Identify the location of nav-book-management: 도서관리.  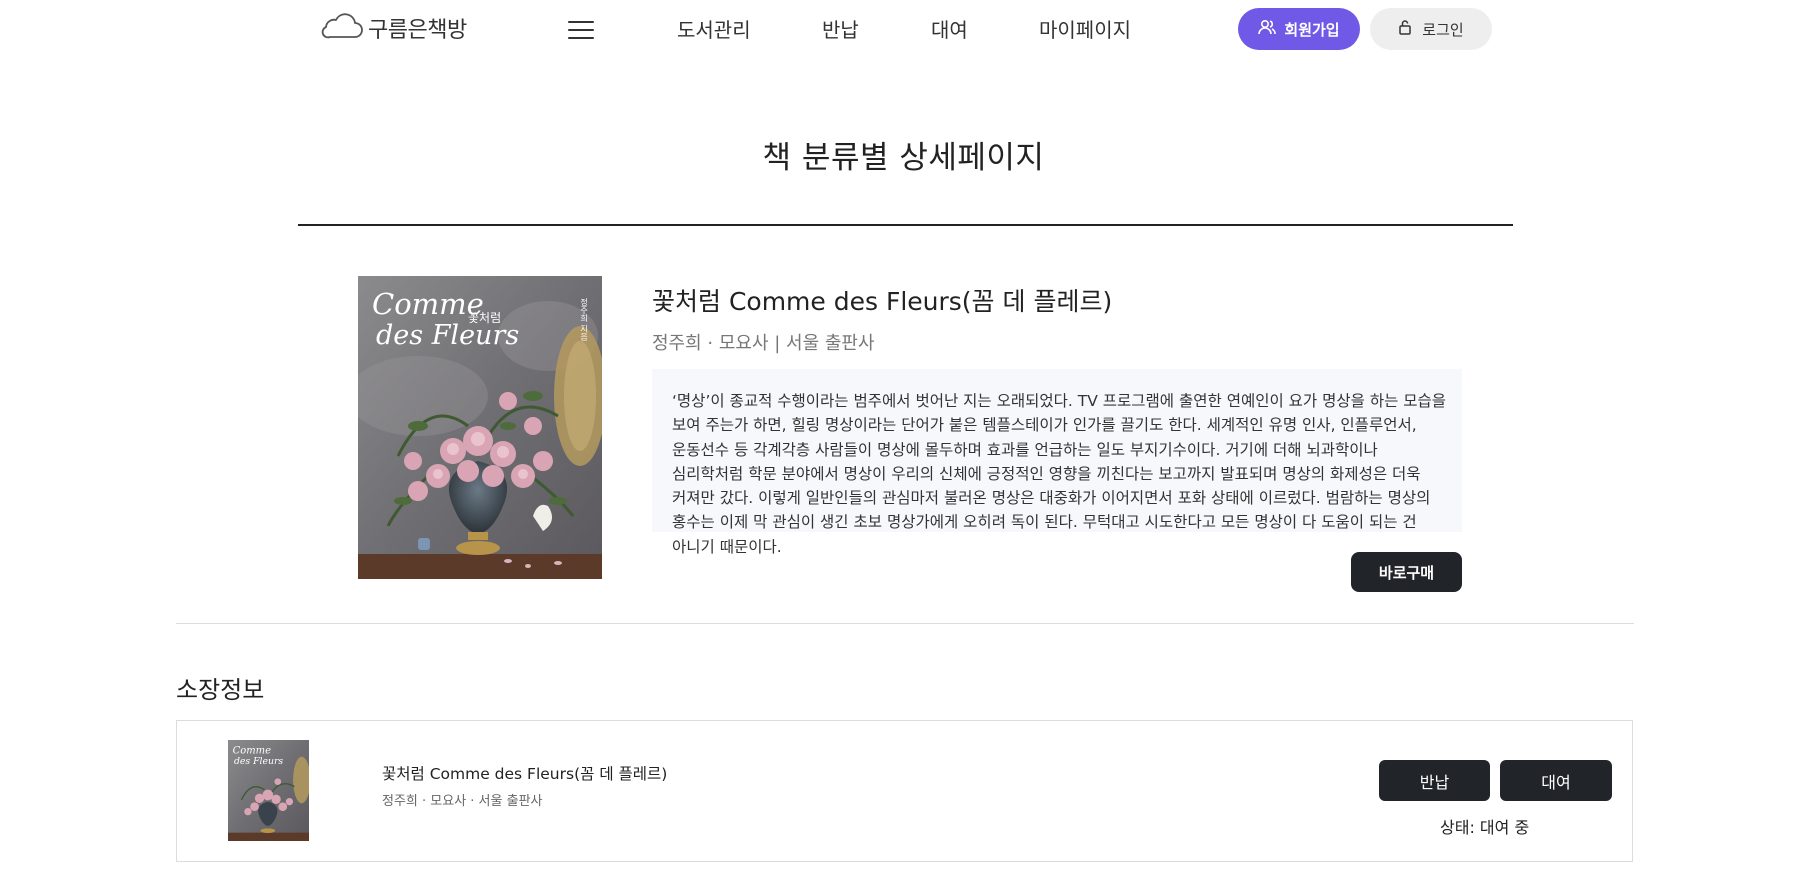
(714, 28).